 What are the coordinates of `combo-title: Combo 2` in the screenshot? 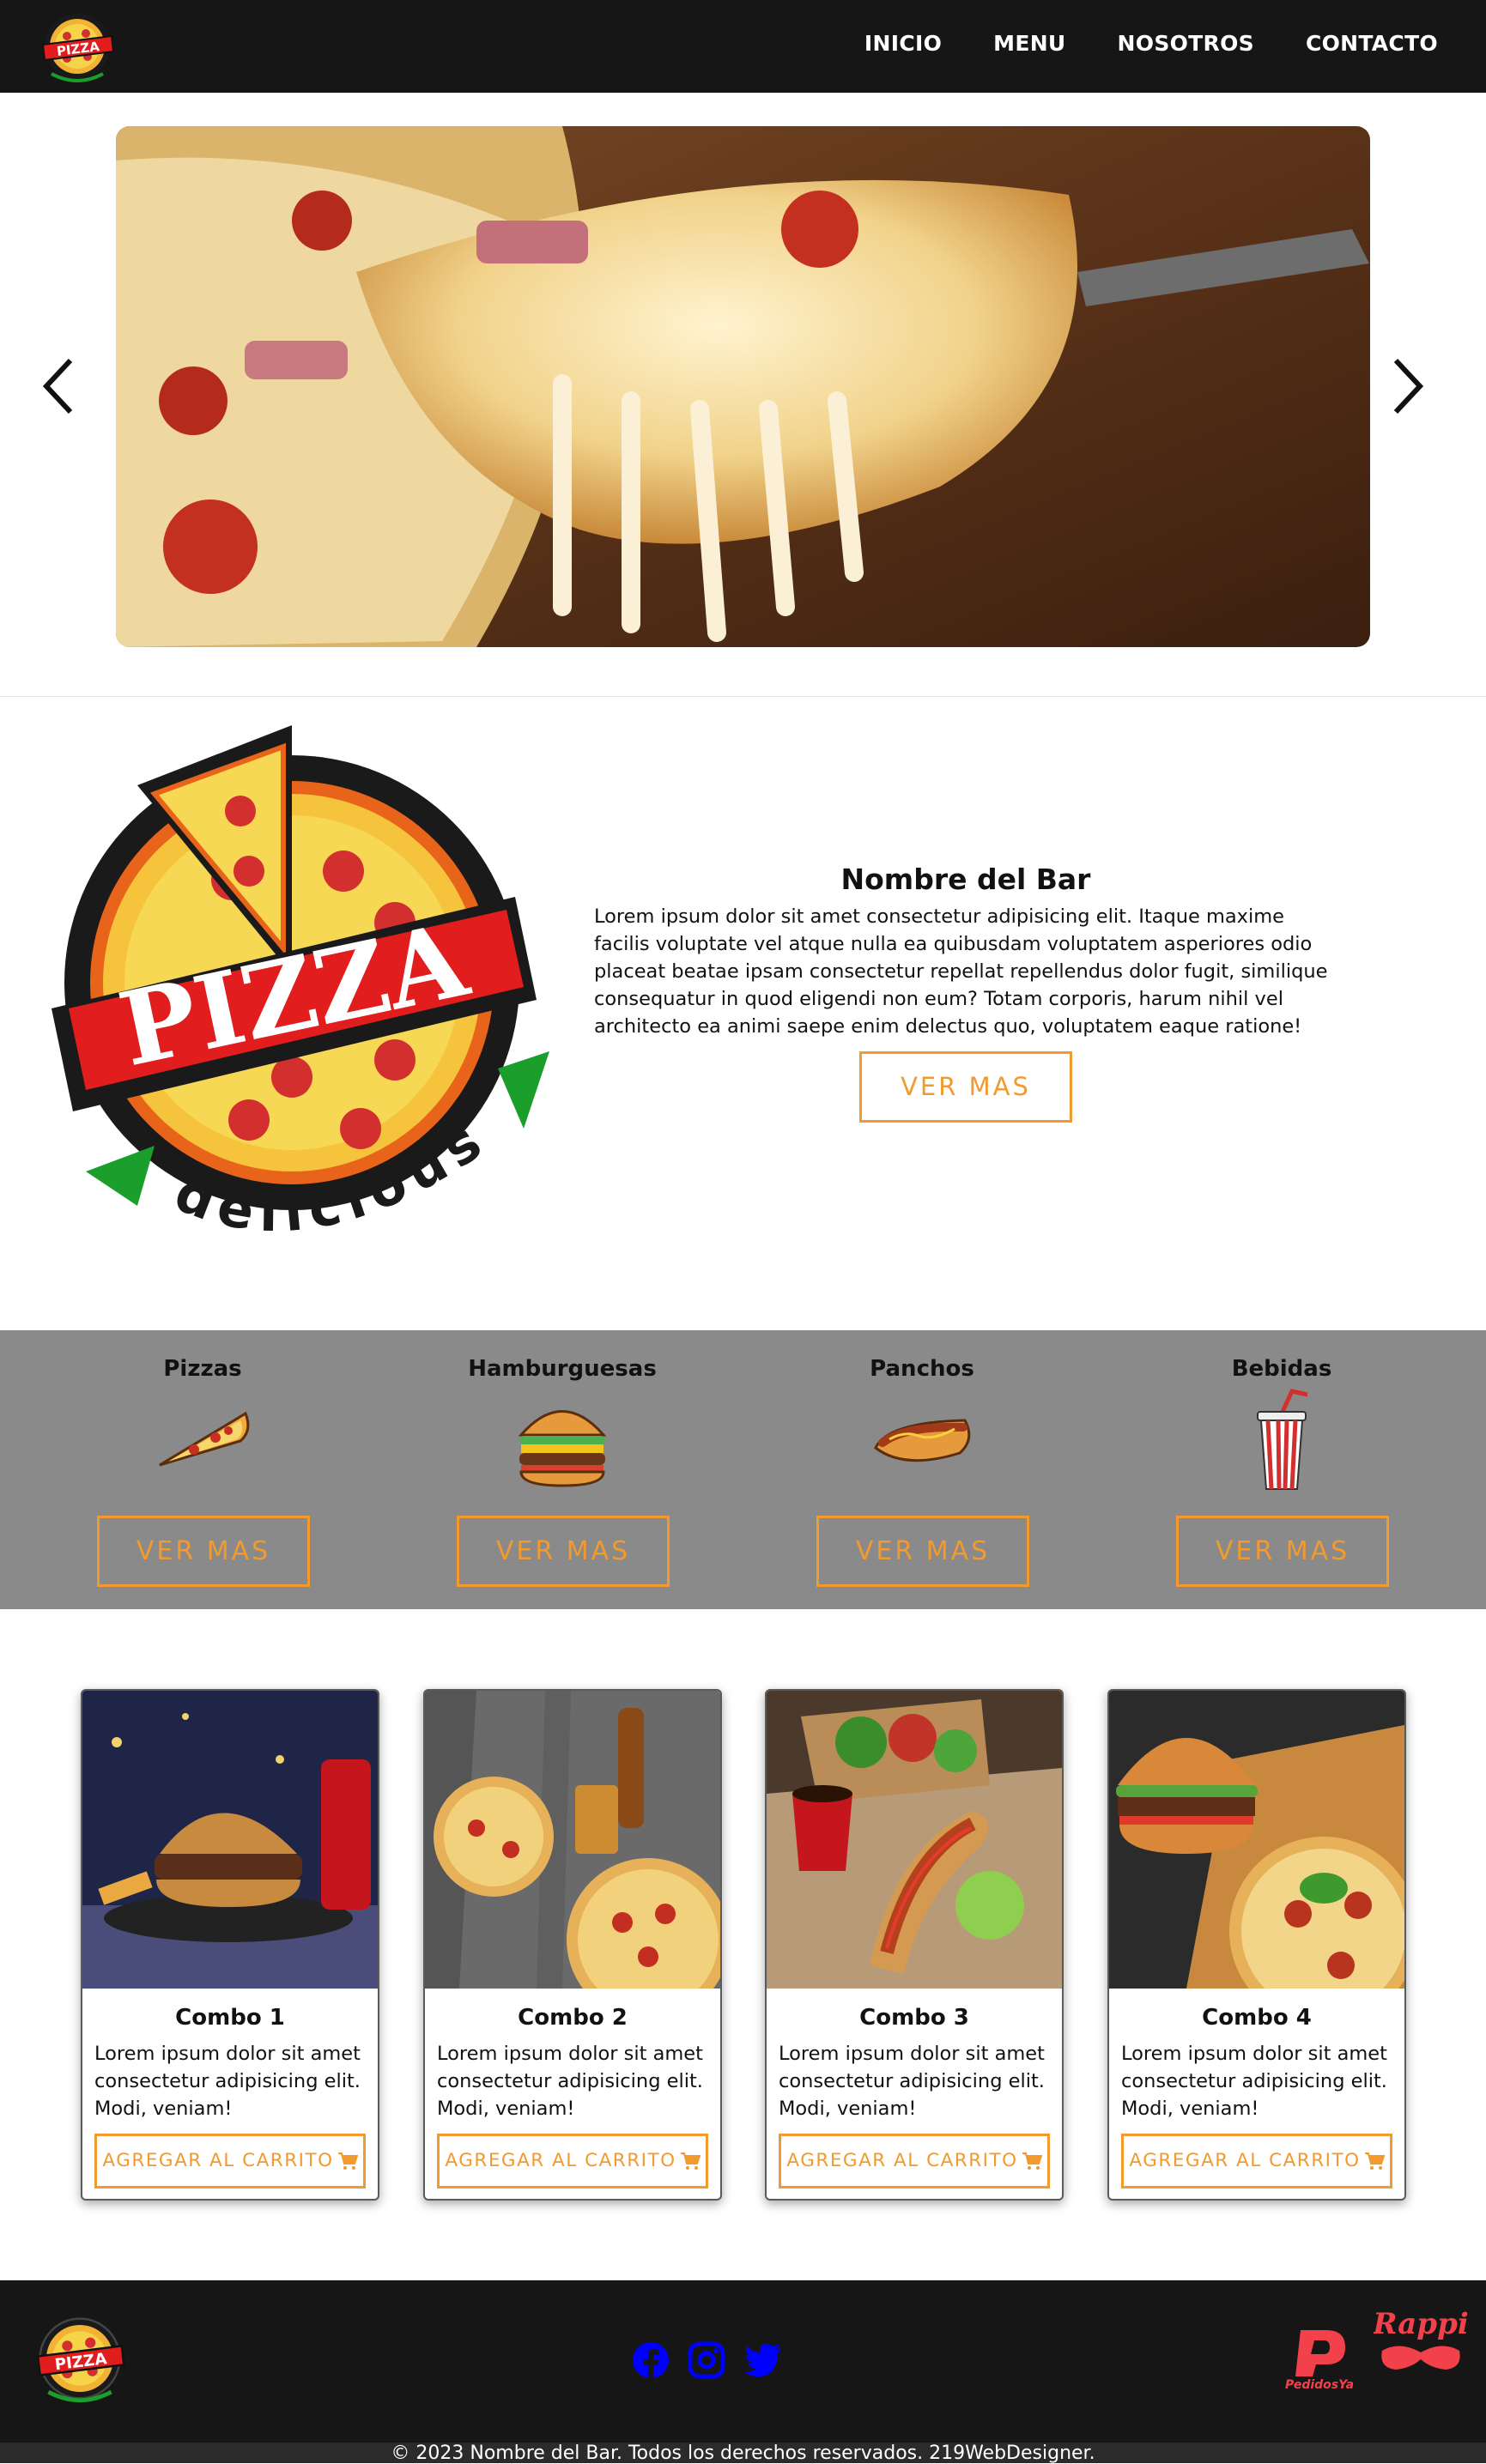 It's located at (573, 2018).